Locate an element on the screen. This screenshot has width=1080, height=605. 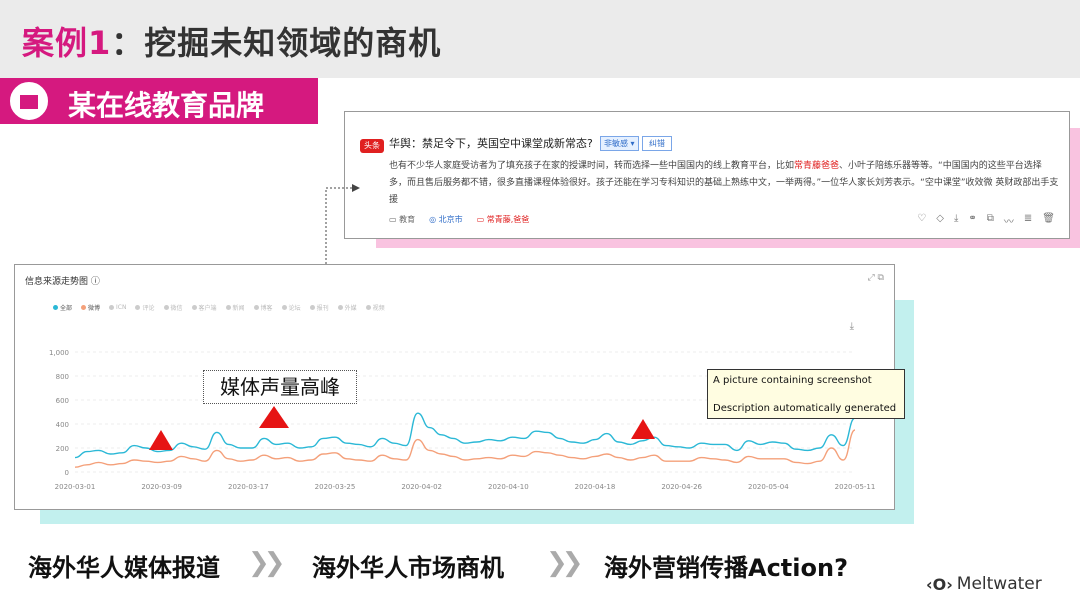
step-overseas-media: 海外华人媒体报道 is located at coordinates (124, 568).